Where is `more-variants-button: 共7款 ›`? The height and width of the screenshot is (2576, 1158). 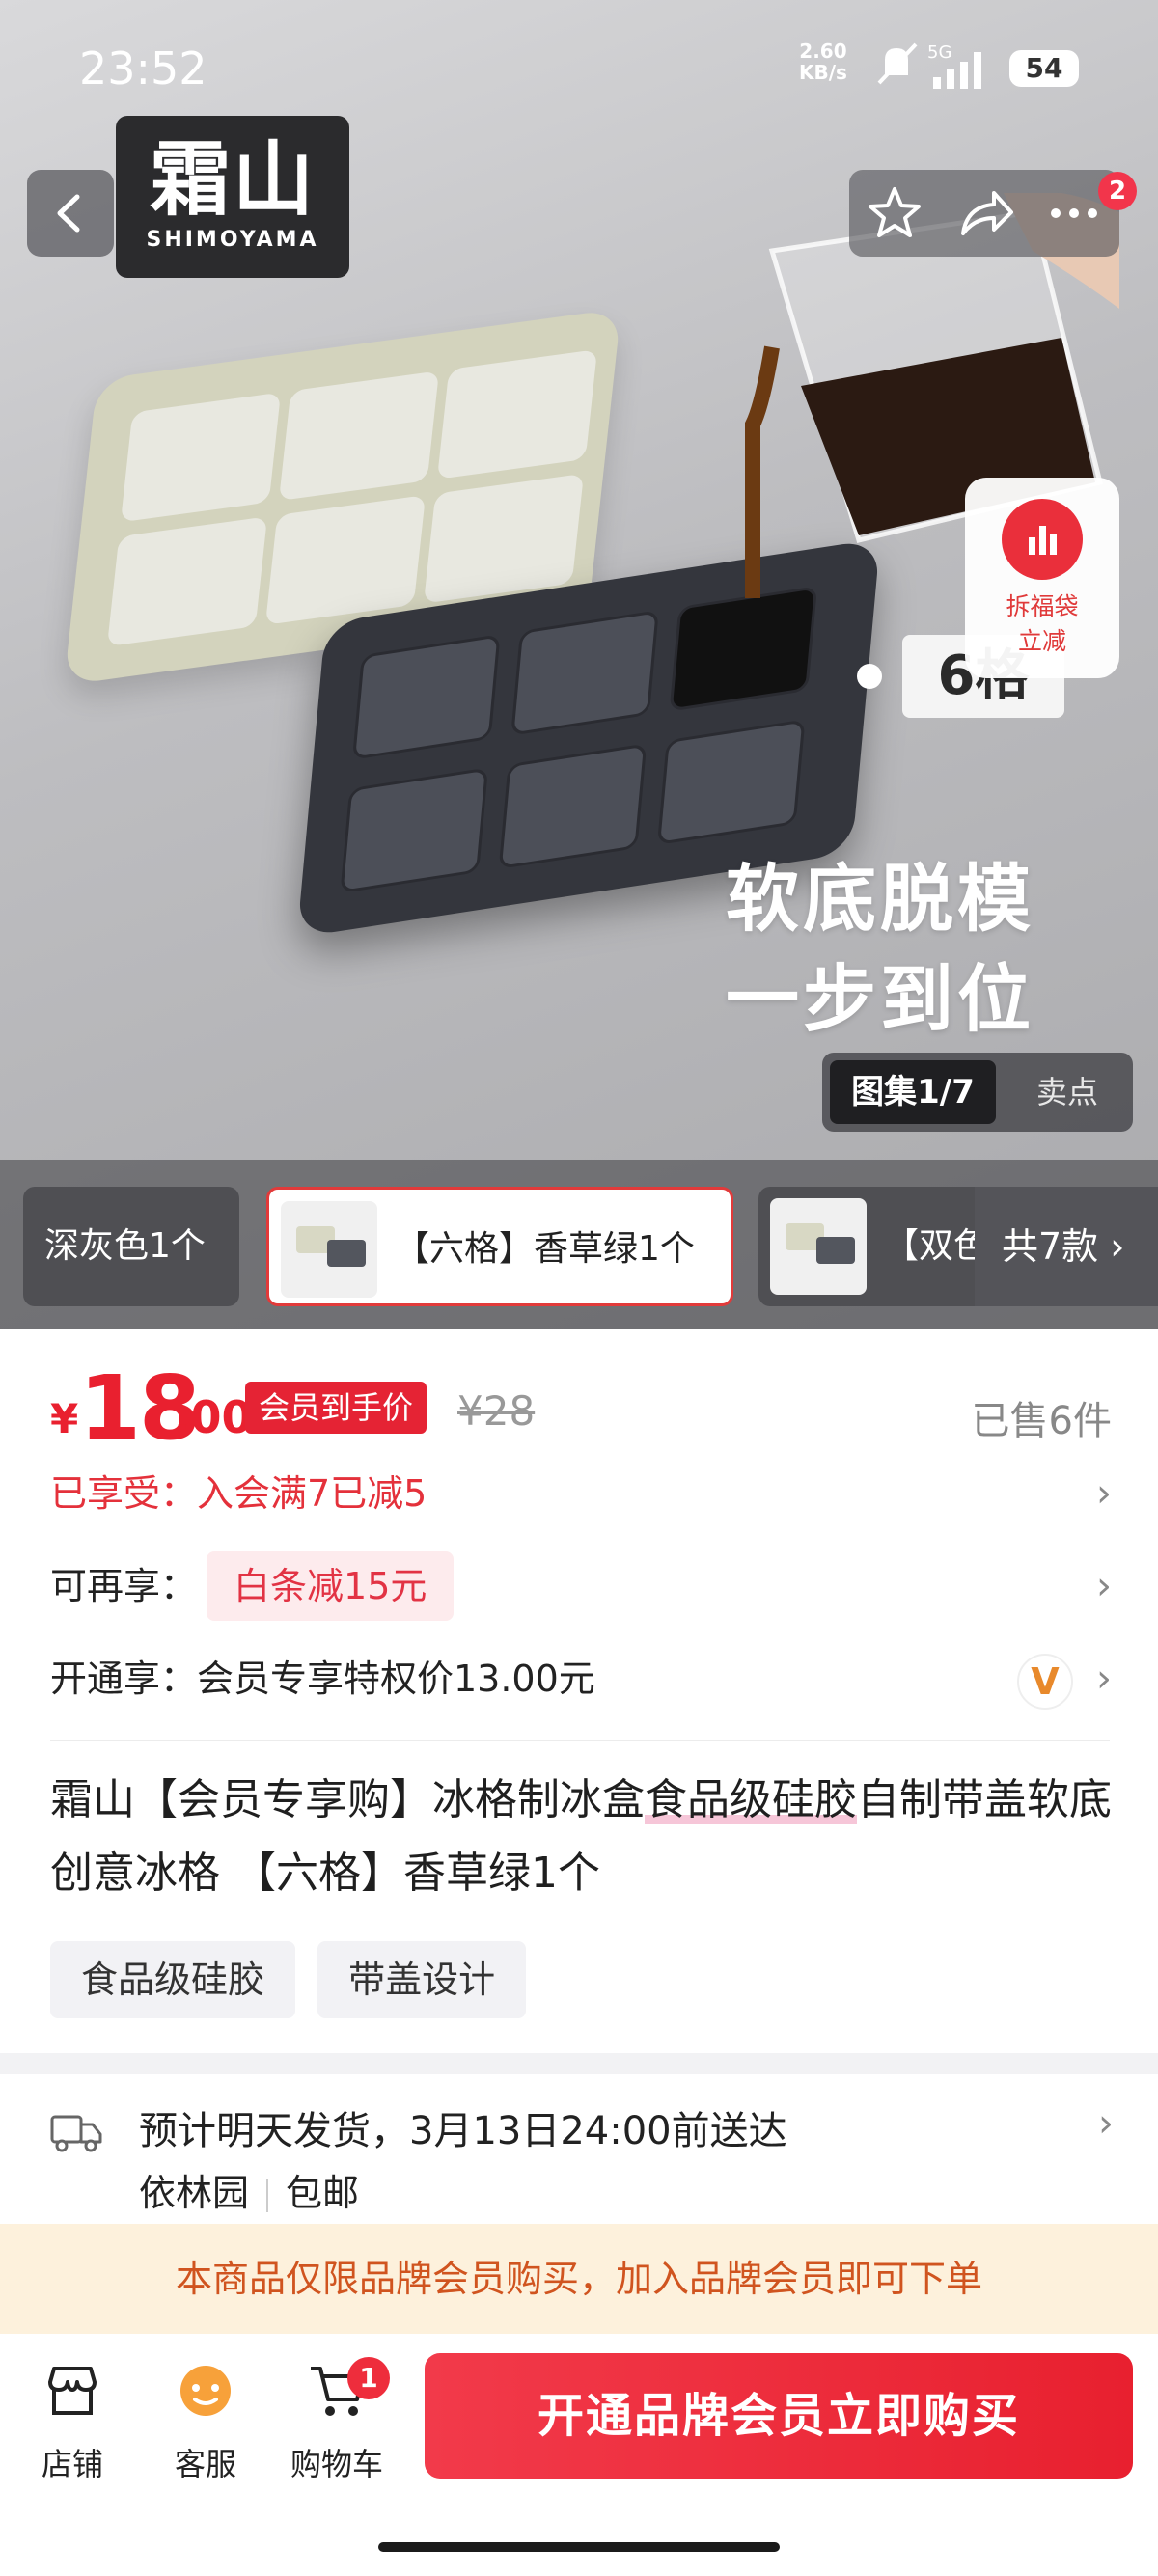
more-variants-button: 共7款 › is located at coordinates (1066, 1246).